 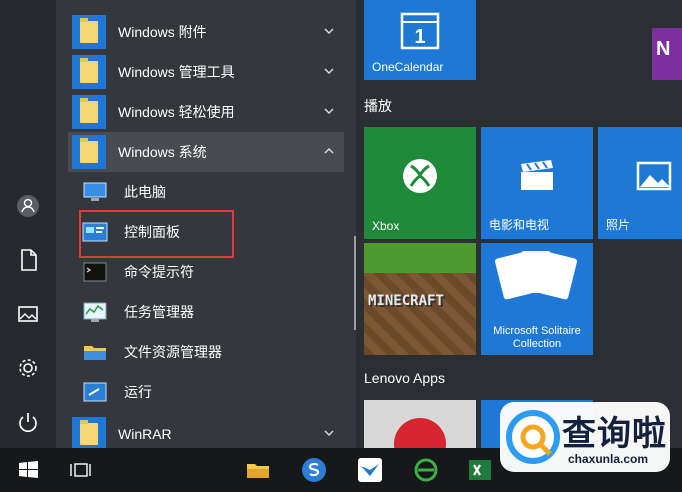 I want to click on app-control-panel: 控制面板, so click(x=210, y=232).